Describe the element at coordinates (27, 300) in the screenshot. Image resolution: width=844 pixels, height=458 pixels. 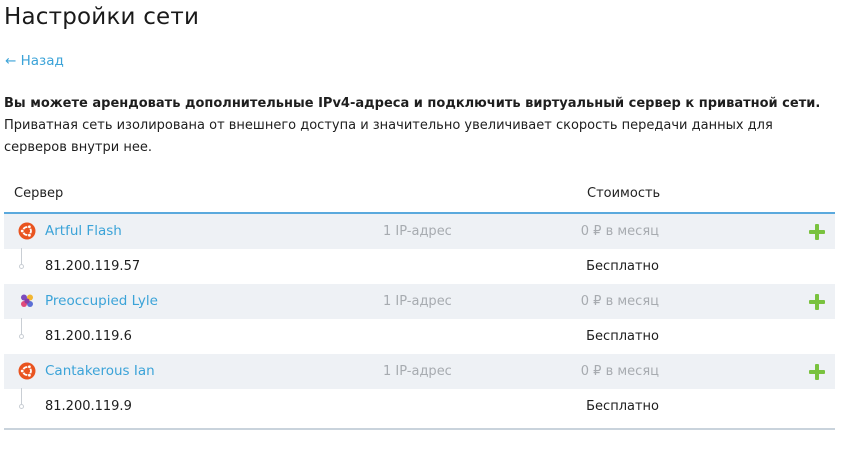
I see `multicolor-os-icon` at that location.